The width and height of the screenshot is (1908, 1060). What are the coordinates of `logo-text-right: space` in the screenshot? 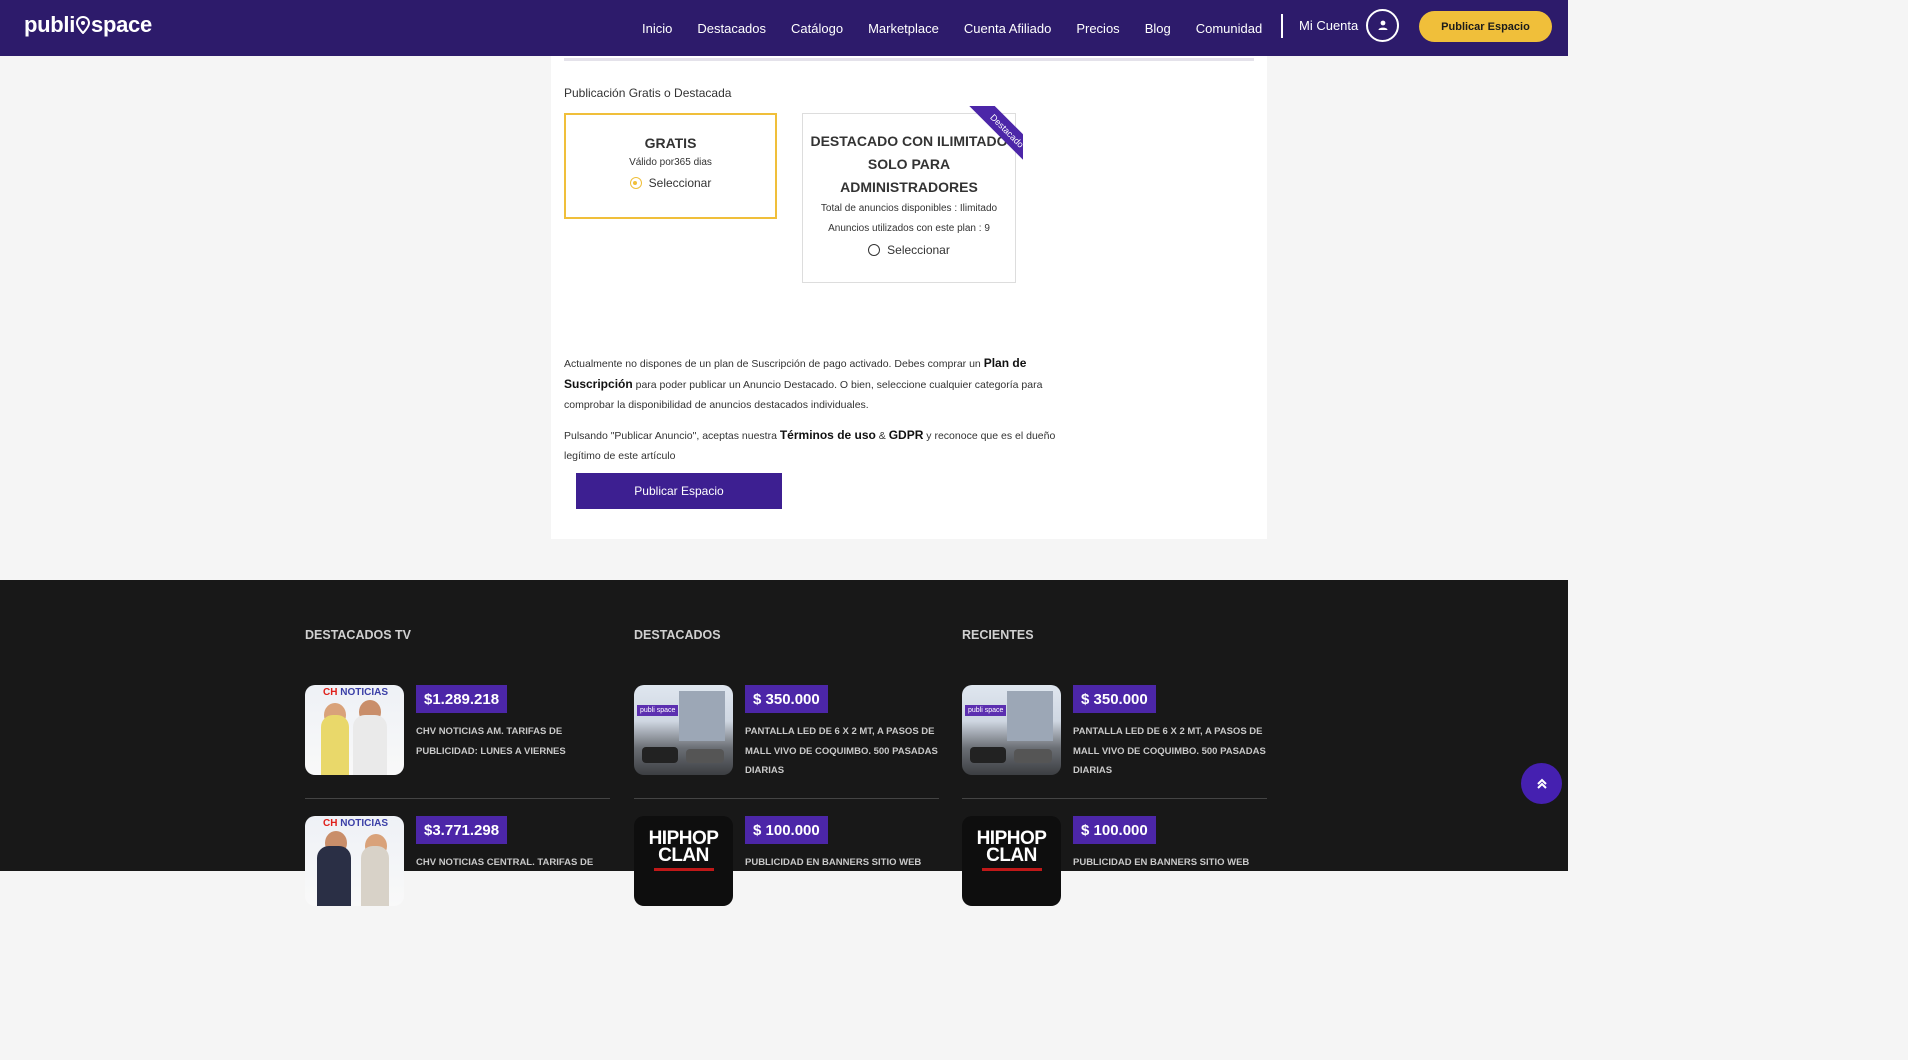 It's located at (121, 24).